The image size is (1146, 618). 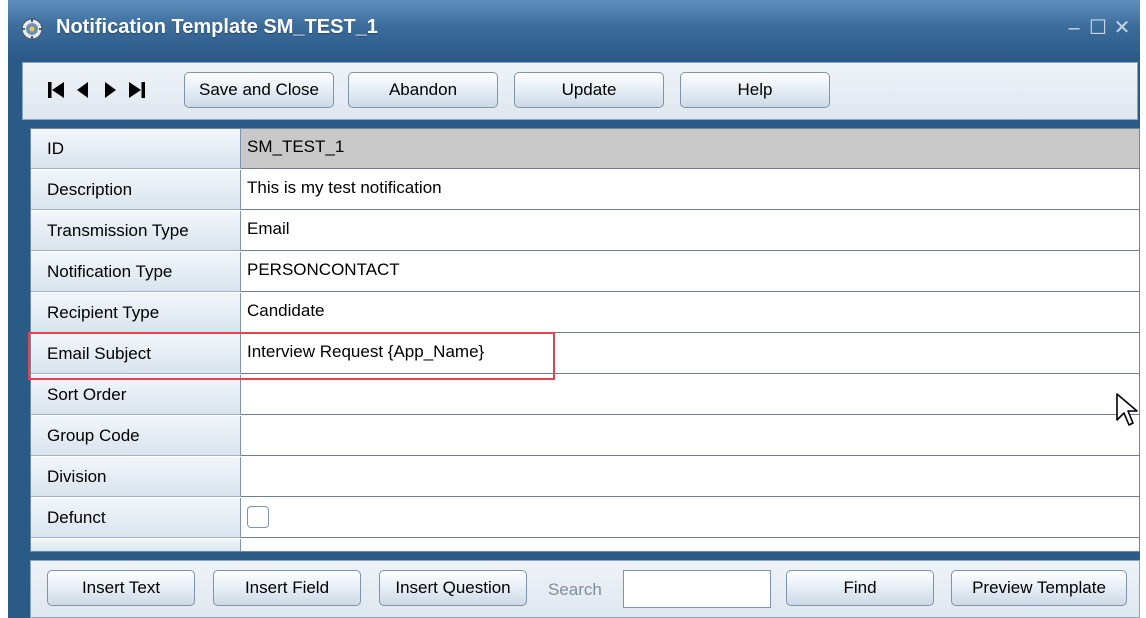 What do you see at coordinates (217, 27) in the screenshot?
I see `window-title: Notification Template SM_TEST_1` at bounding box center [217, 27].